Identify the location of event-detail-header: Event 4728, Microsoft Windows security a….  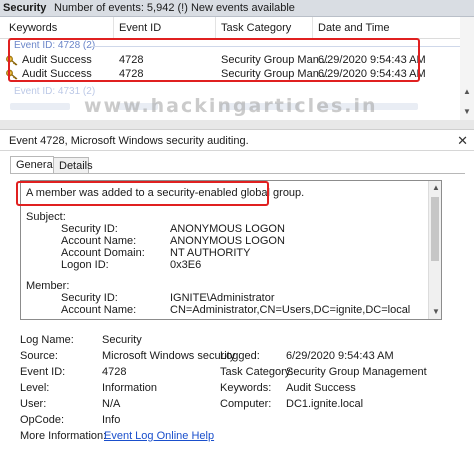
(237, 140).